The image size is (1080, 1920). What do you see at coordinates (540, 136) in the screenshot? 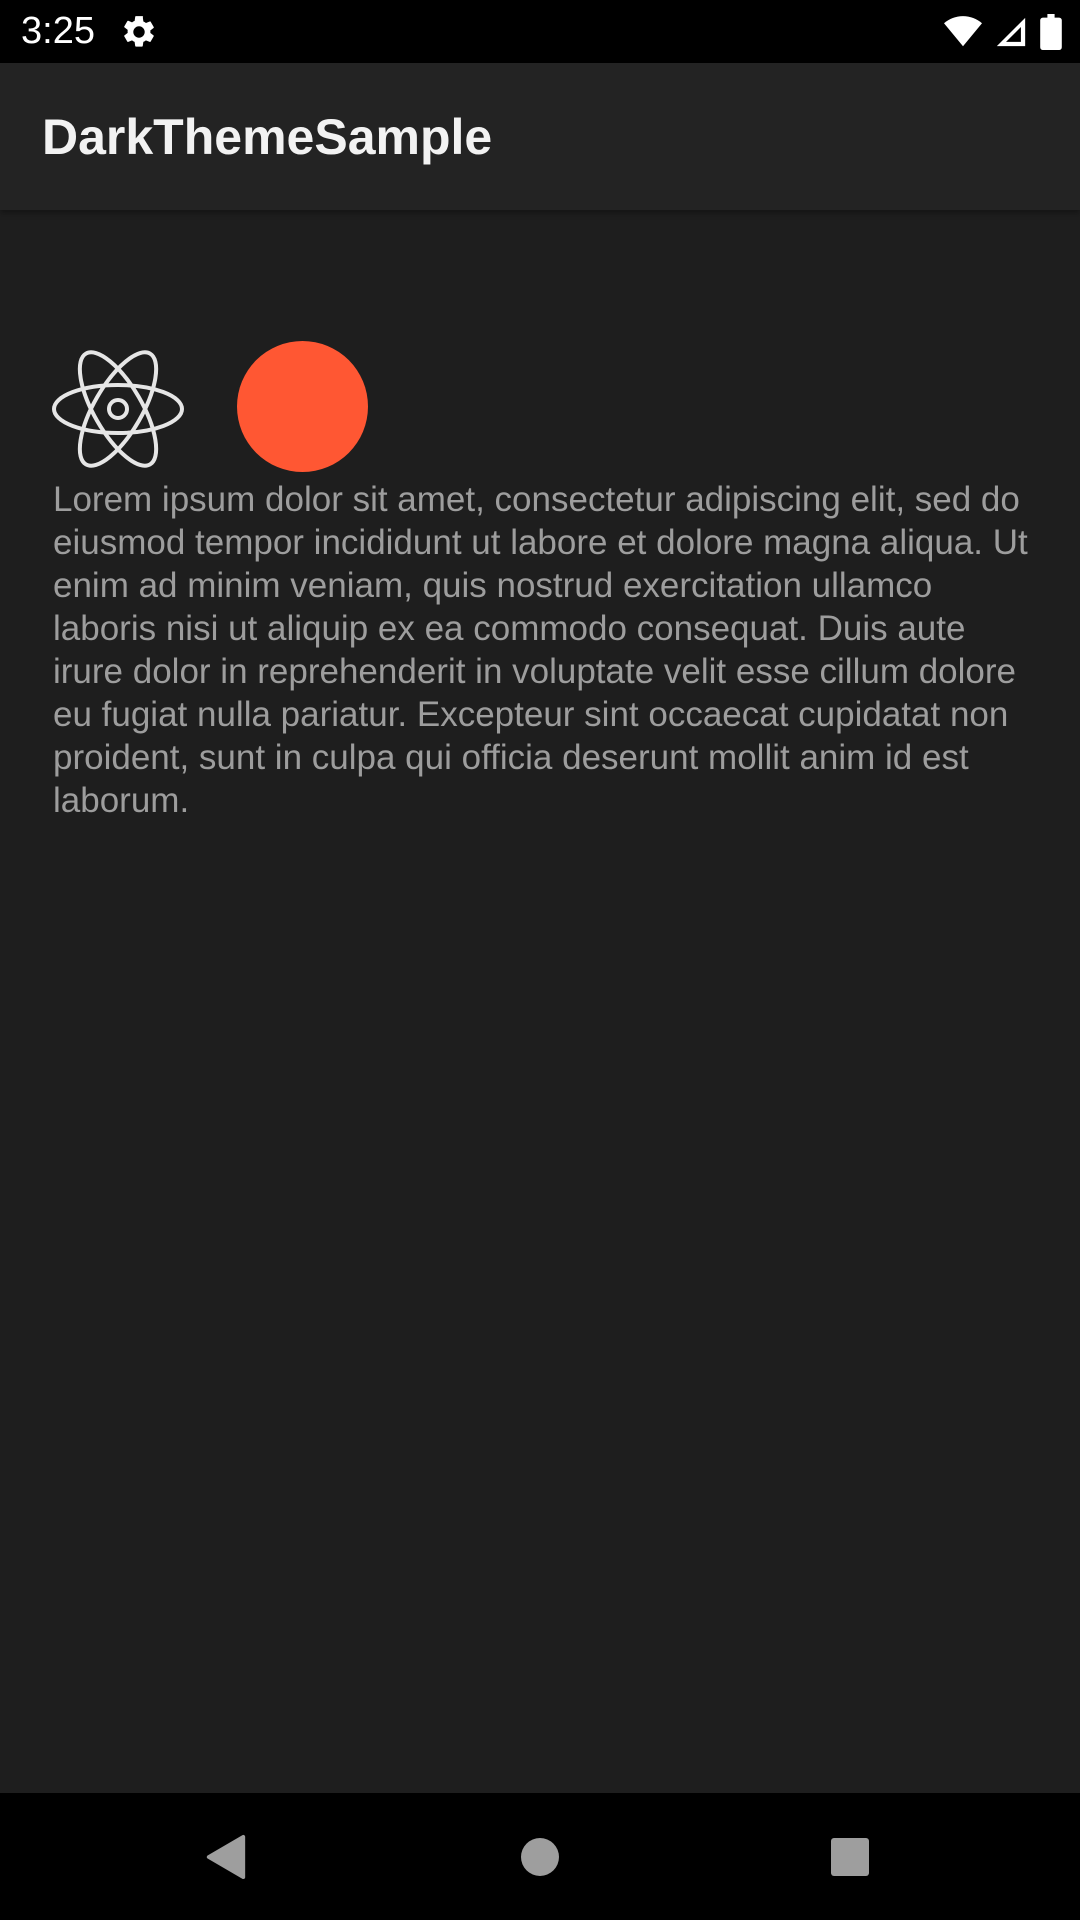
I see `app-bar: DarkThemeSample` at bounding box center [540, 136].